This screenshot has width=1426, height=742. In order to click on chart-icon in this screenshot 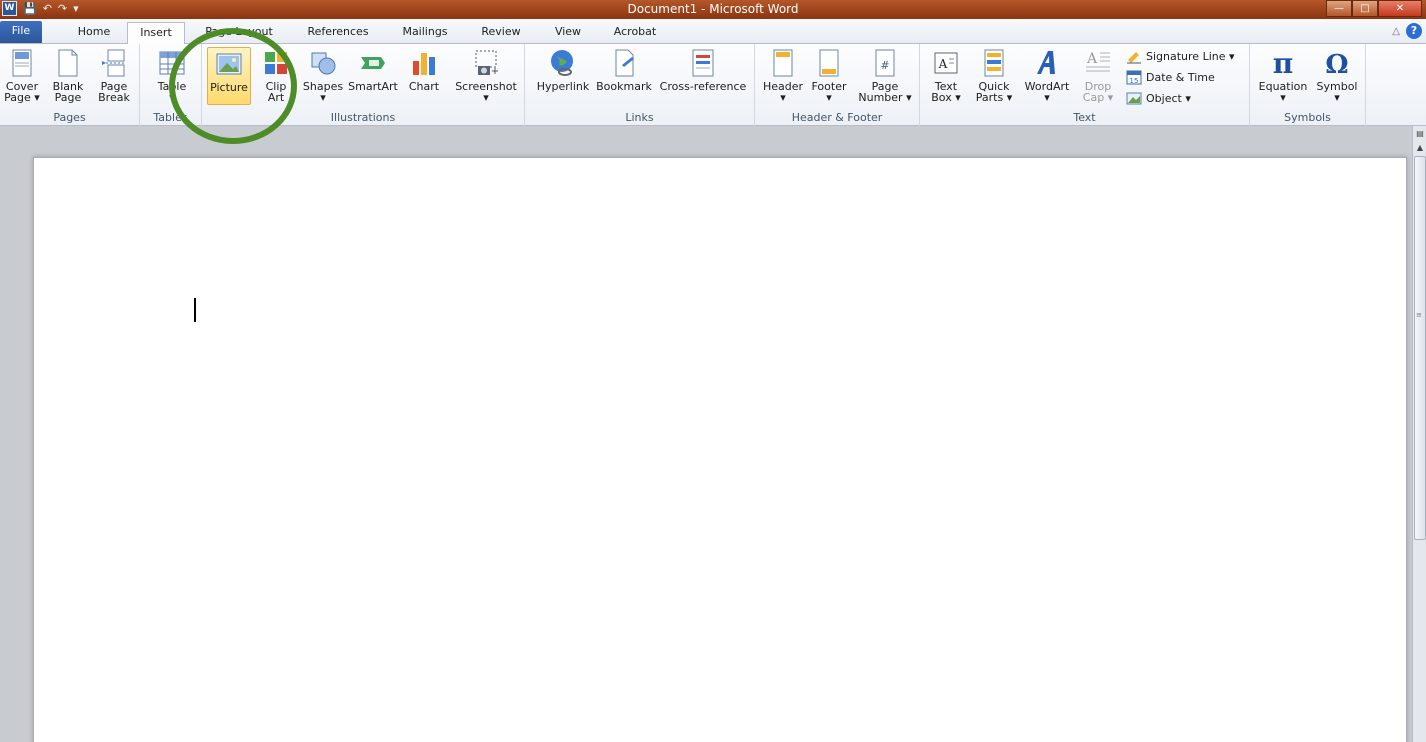, I will do `click(424, 64)`.